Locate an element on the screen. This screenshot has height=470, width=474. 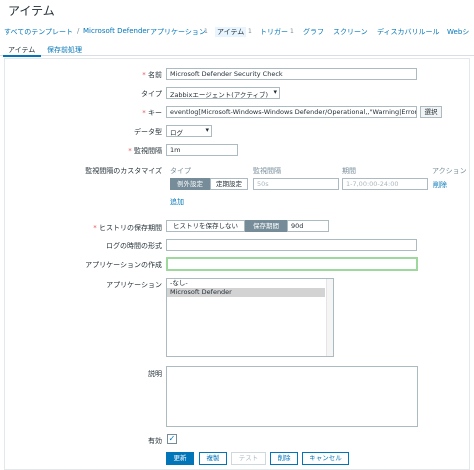
applications-listbox: -なし- Microsoft Defender is located at coordinates (250, 317).